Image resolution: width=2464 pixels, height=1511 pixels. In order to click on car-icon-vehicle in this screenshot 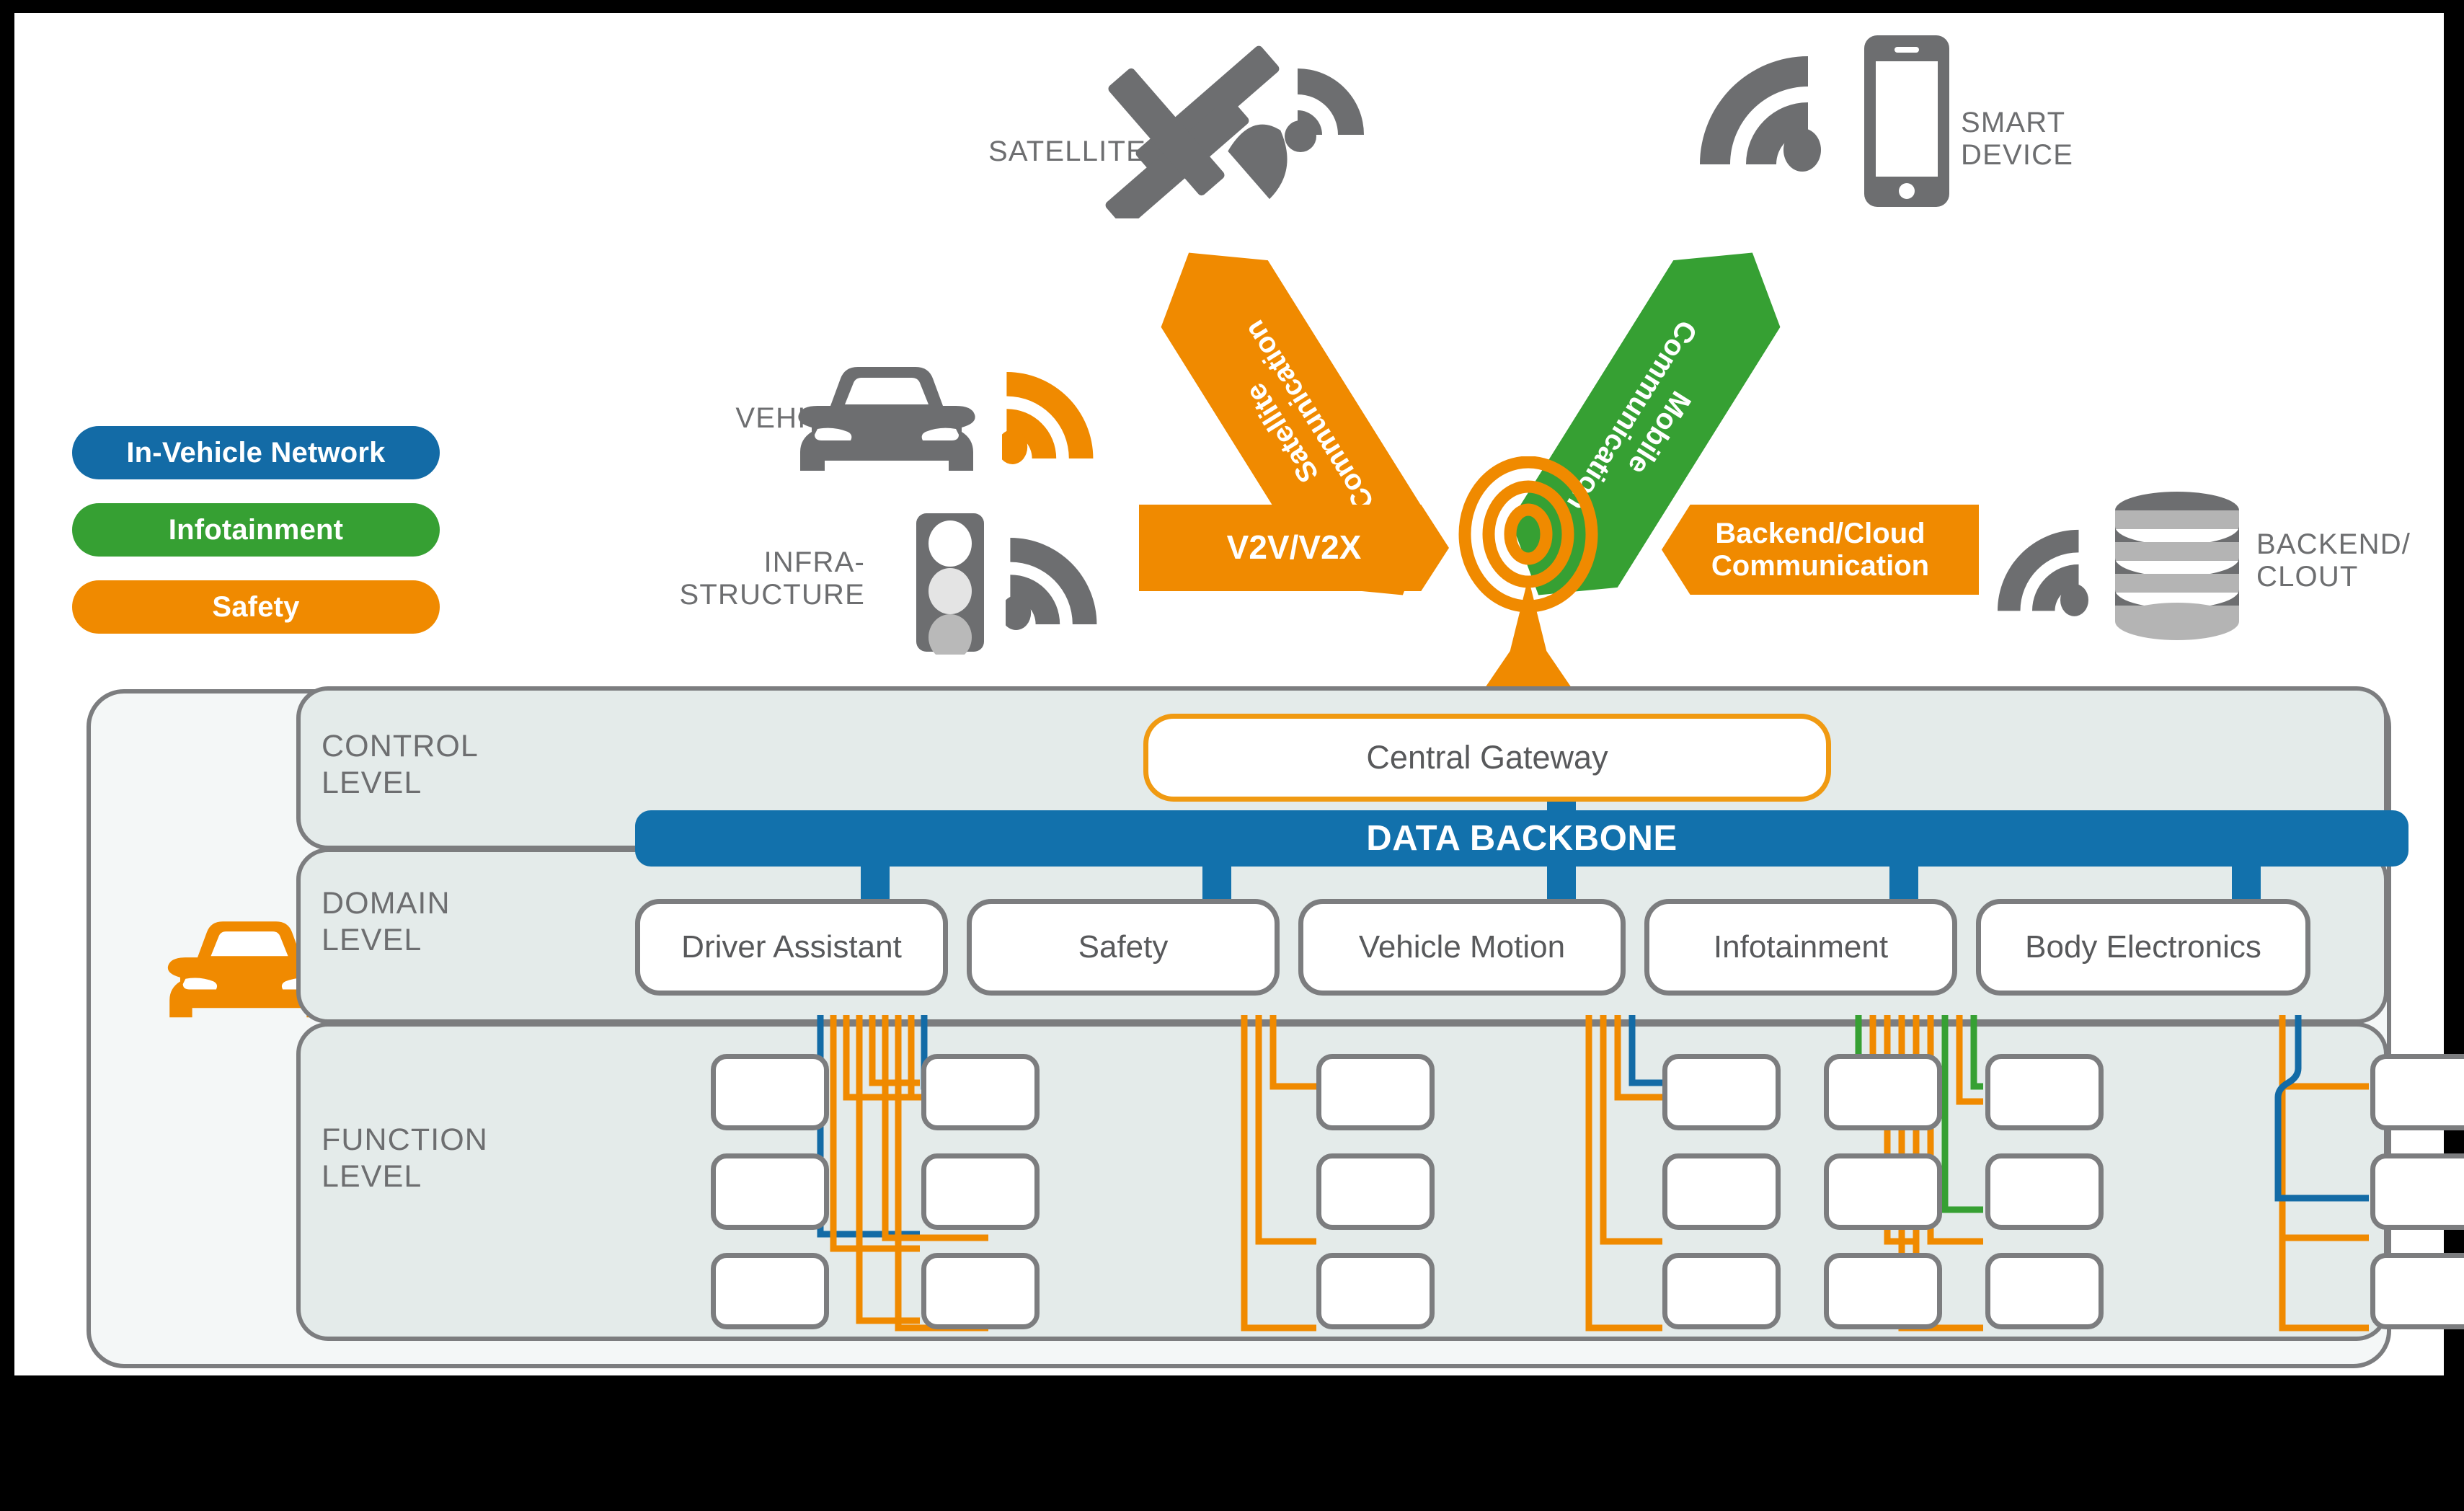, I will do `click(887, 419)`.